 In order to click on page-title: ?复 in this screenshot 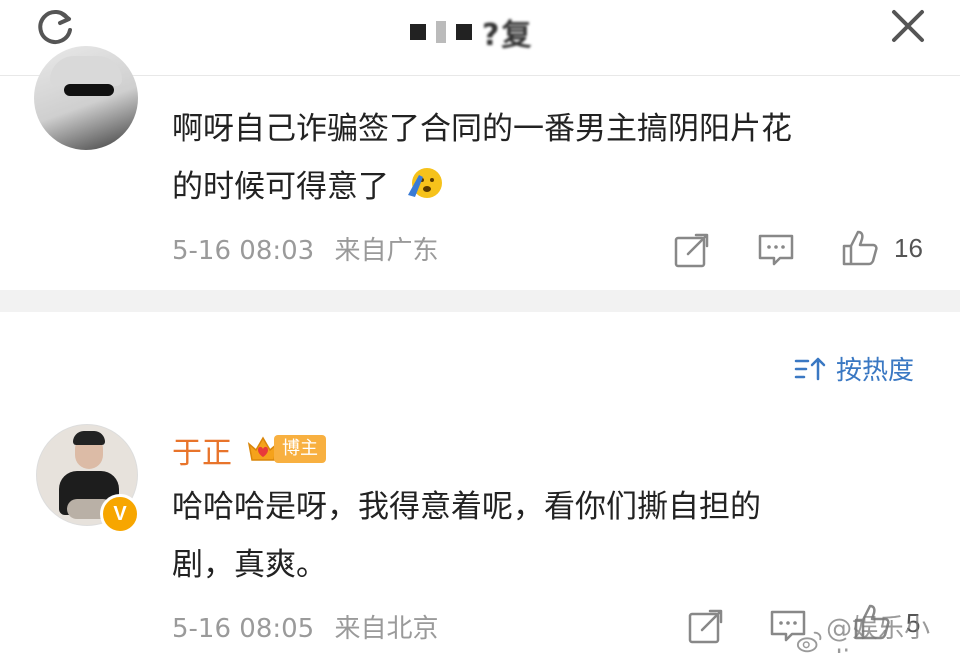, I will do `click(472, 32)`.